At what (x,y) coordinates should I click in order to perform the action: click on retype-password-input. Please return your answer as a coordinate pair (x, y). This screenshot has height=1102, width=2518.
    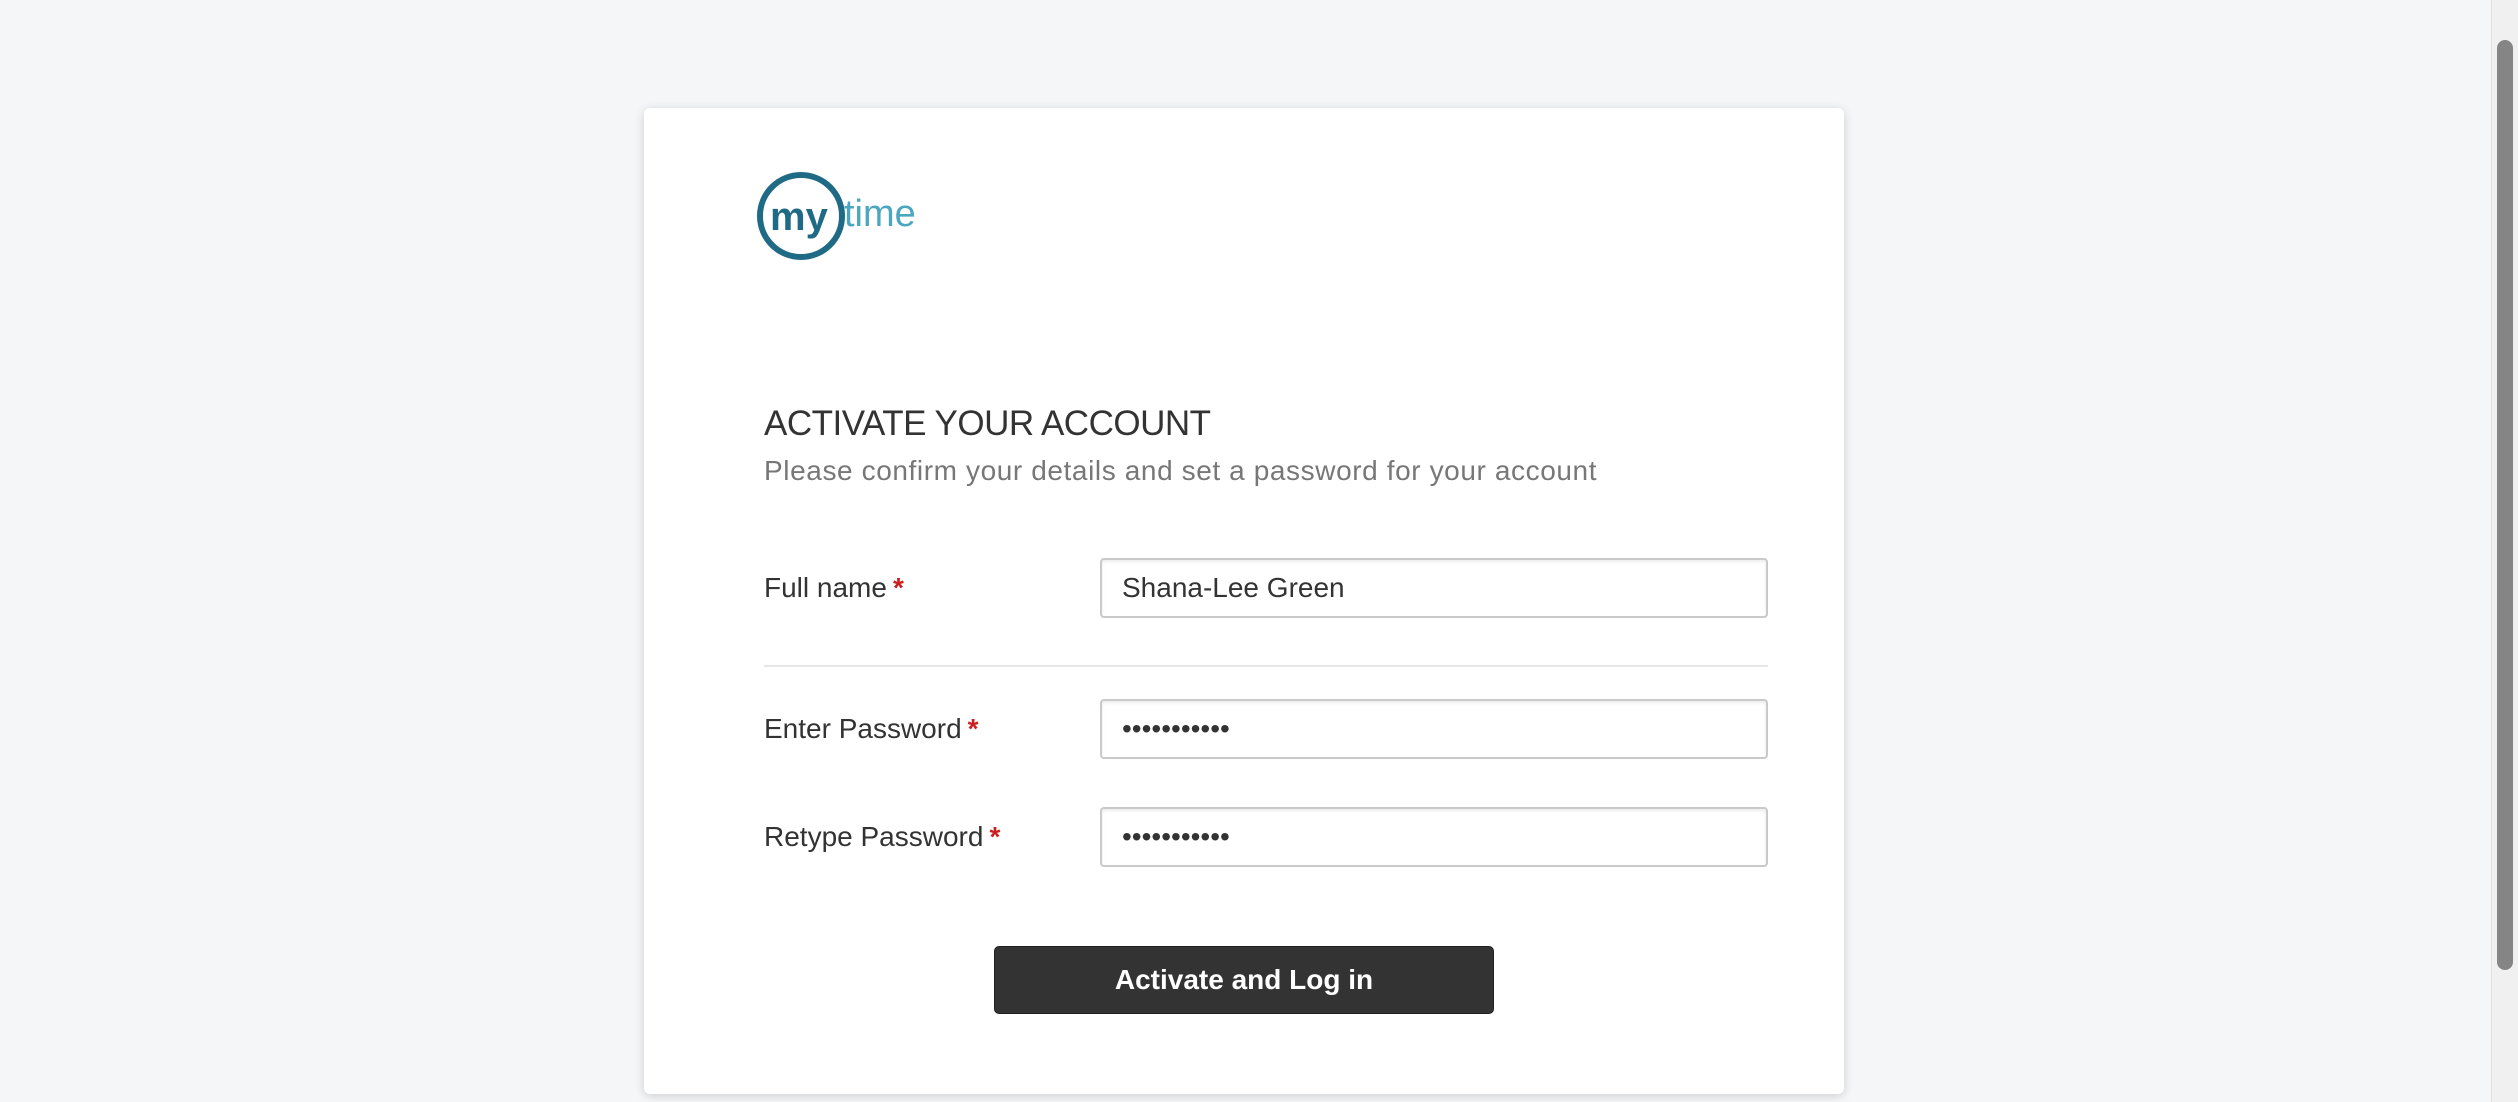
    Looking at the image, I should click on (1434, 837).